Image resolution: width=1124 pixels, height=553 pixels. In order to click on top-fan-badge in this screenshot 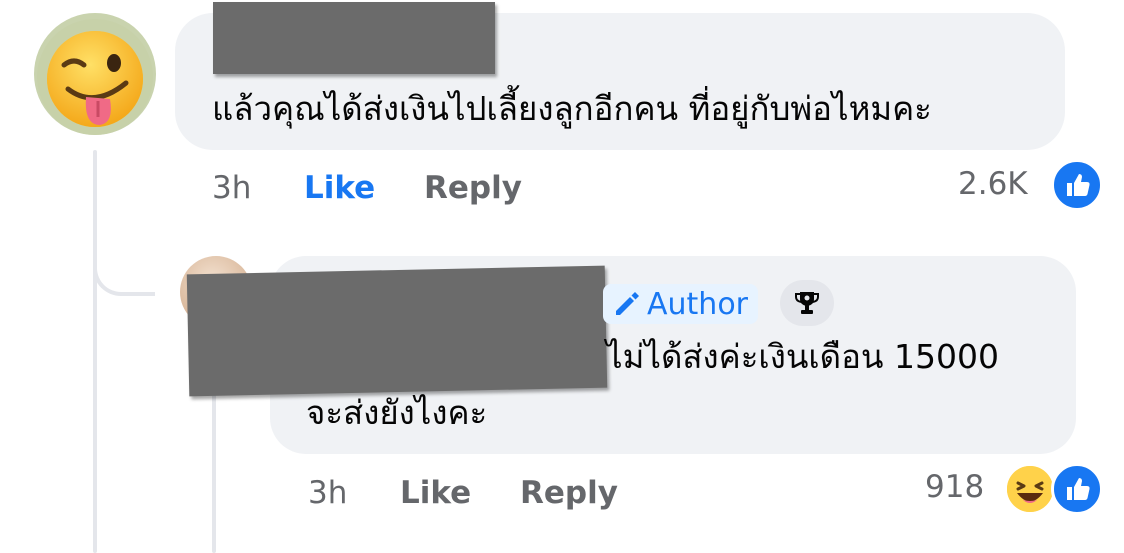, I will do `click(807, 303)`.